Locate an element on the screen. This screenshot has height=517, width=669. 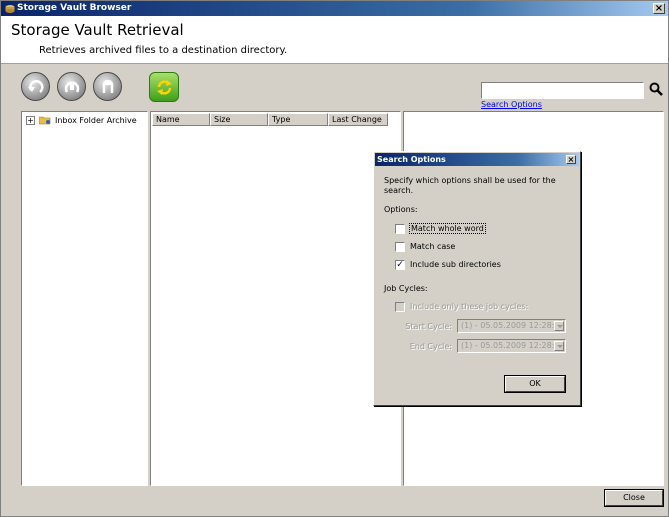
tree-item-inbox-folder-archive: + Inbox Folder Archive is located at coordinates (81, 121).